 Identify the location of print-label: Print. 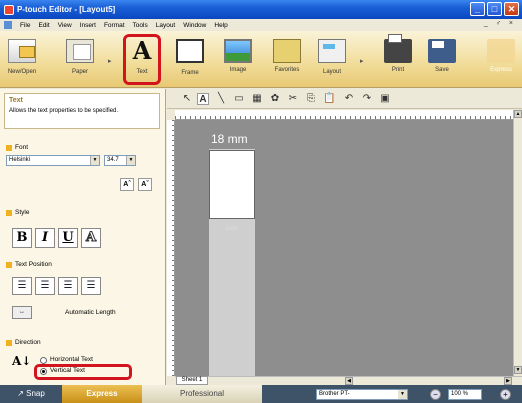
(398, 70).